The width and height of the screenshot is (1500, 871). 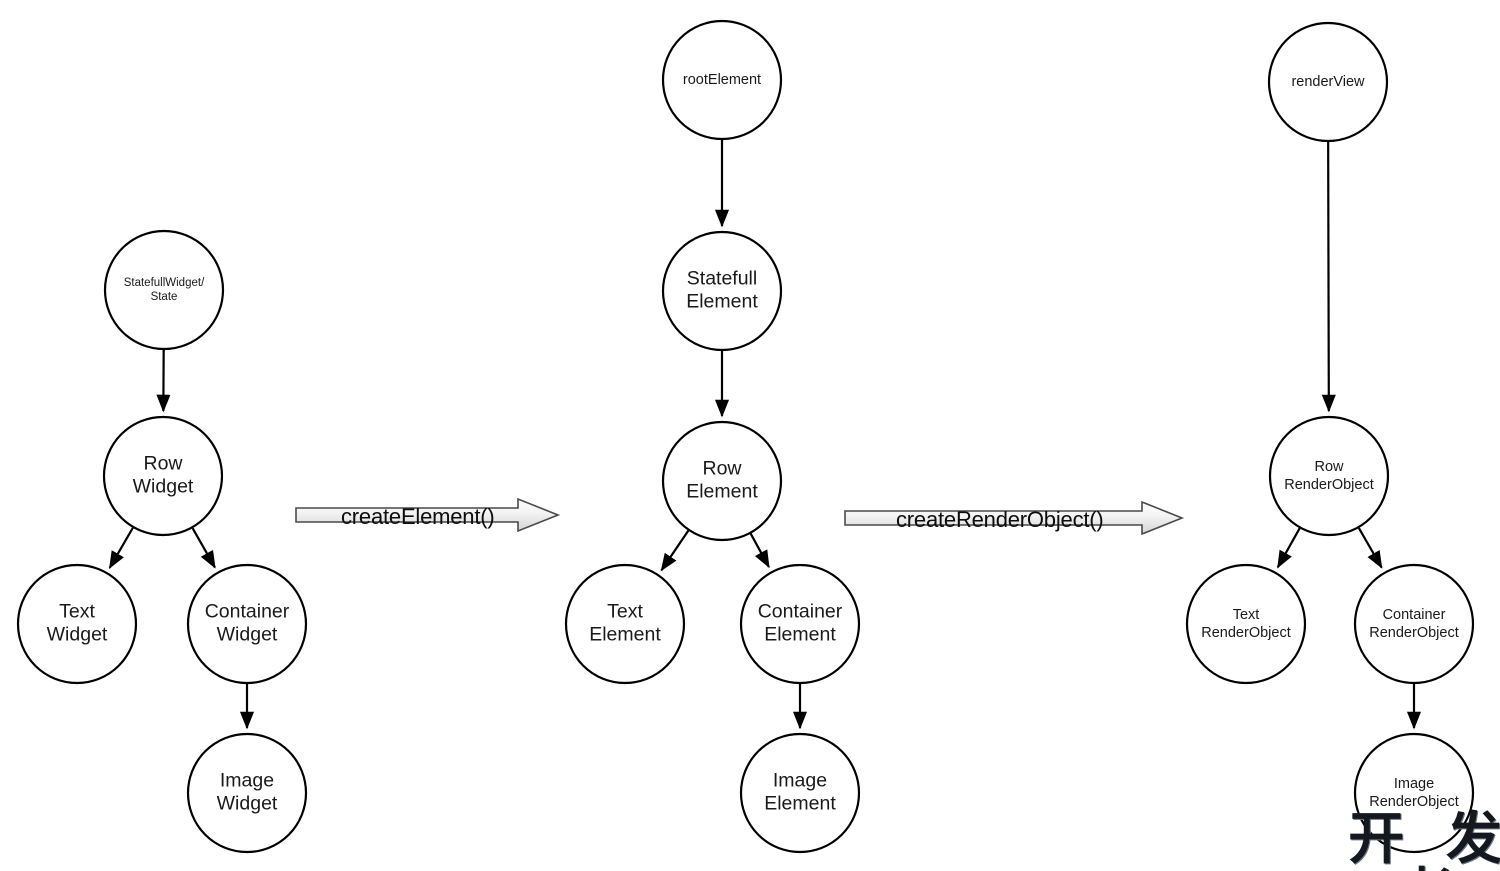 I want to click on node-label-container-element-line1: Container, so click(x=800, y=612).